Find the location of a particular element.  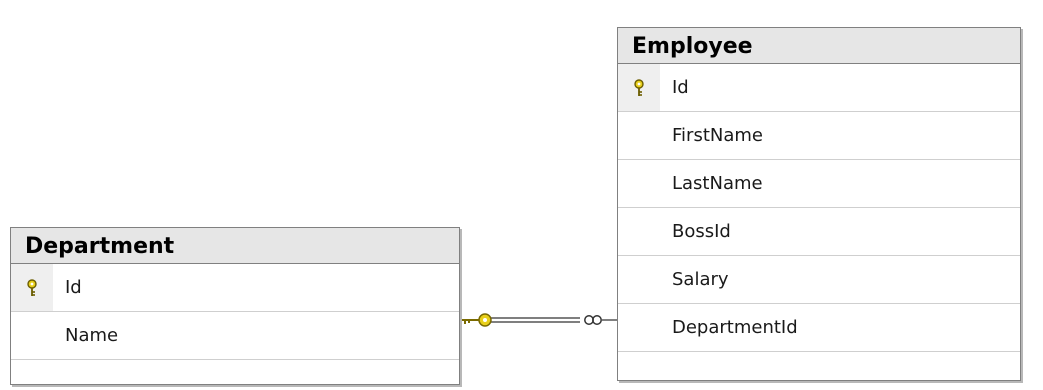

column-row: Salary is located at coordinates (819, 280).